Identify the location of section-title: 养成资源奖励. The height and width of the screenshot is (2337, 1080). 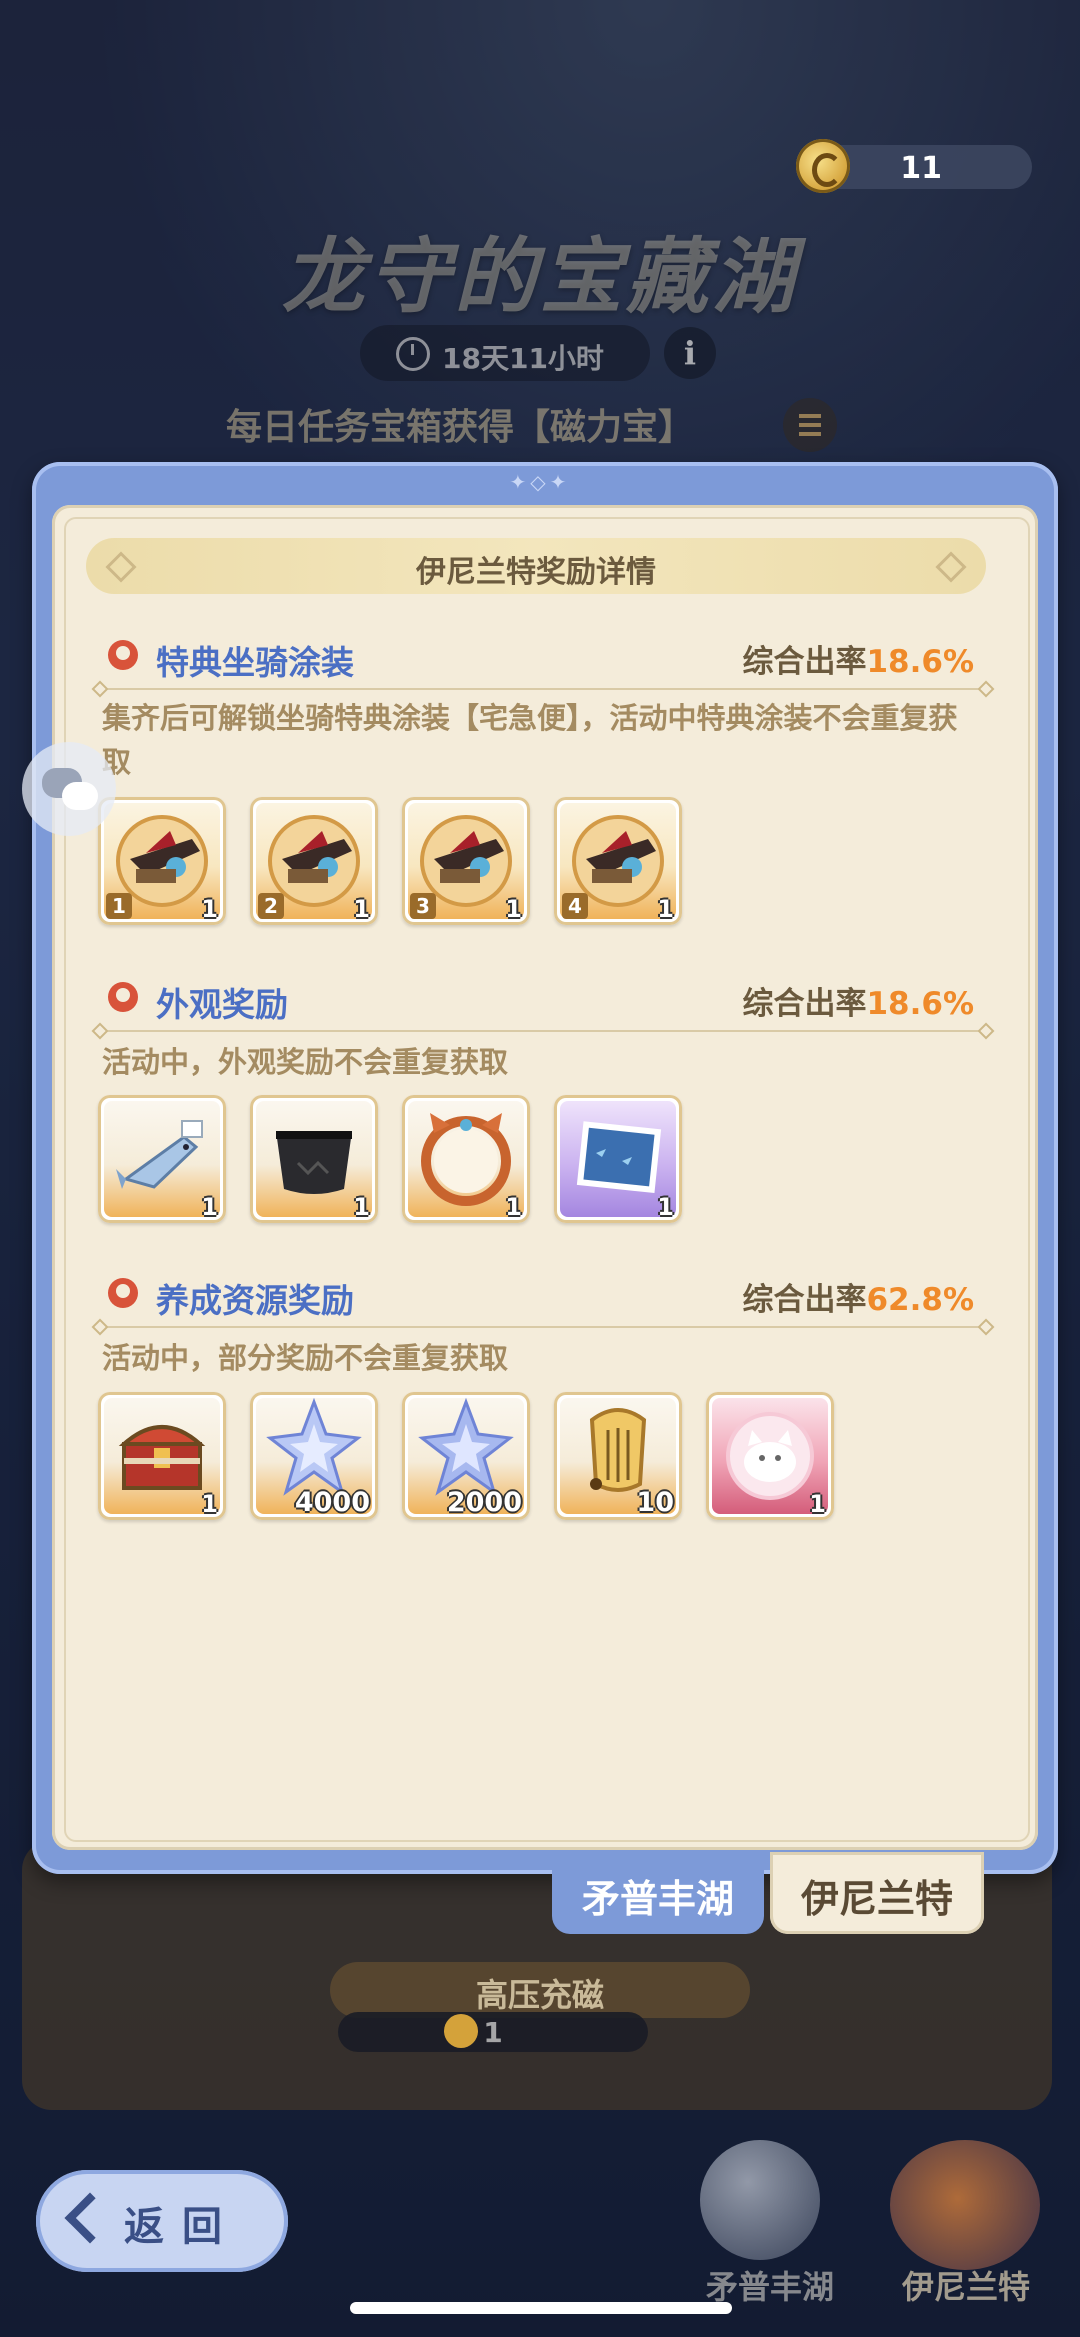
(255, 1300).